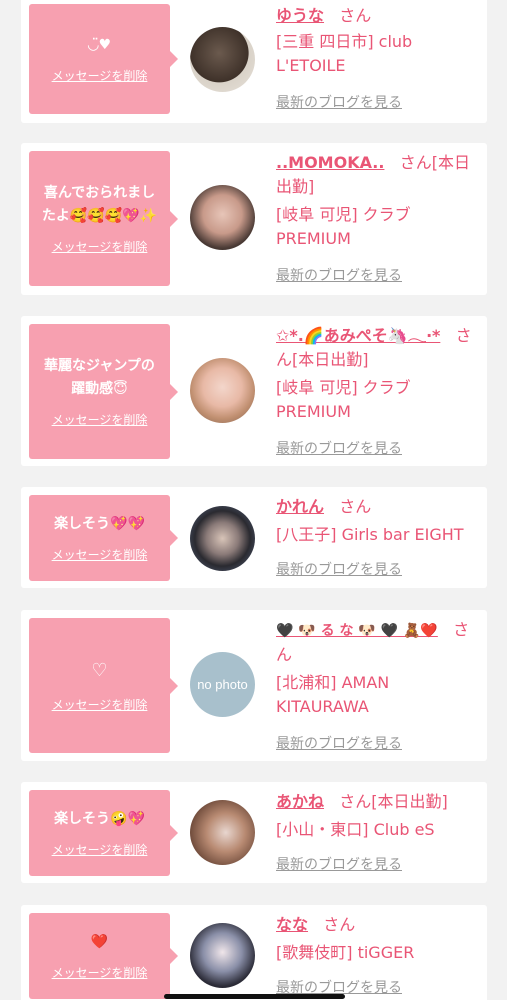 The height and width of the screenshot is (1000, 507). Describe the element at coordinates (103, 956) in the screenshot. I see `message-bubble: ❤️ メッセージを削除` at that location.